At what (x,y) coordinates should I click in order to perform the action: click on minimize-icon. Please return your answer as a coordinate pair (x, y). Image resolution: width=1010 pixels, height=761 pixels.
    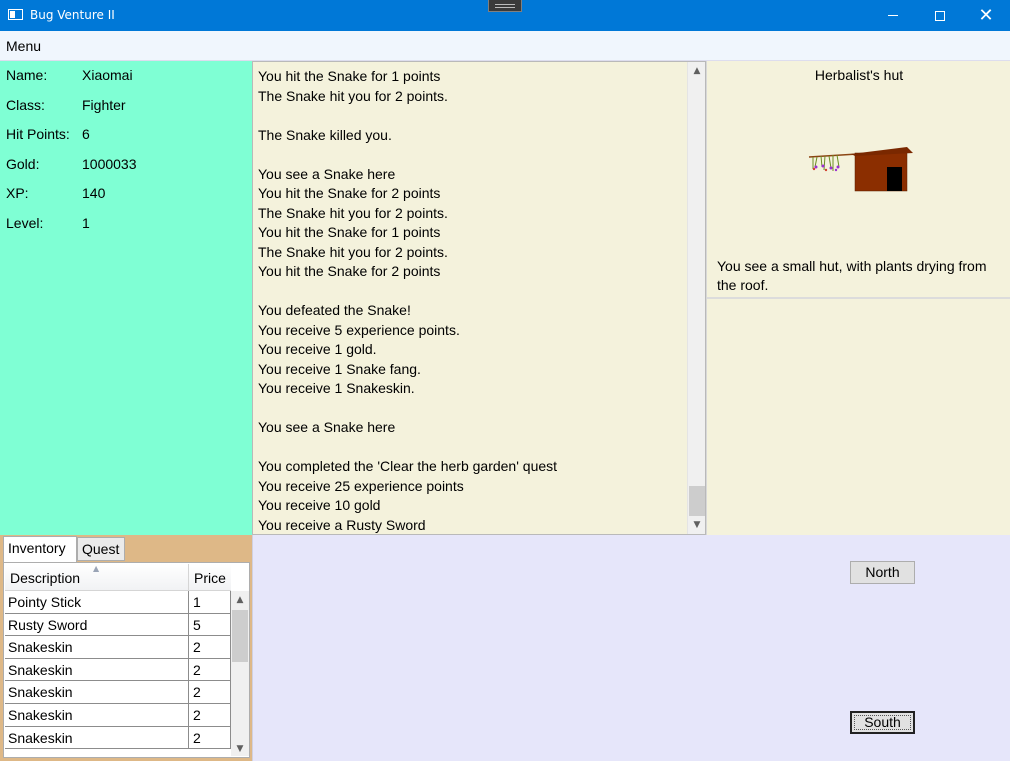
    Looking at the image, I should click on (893, 15).